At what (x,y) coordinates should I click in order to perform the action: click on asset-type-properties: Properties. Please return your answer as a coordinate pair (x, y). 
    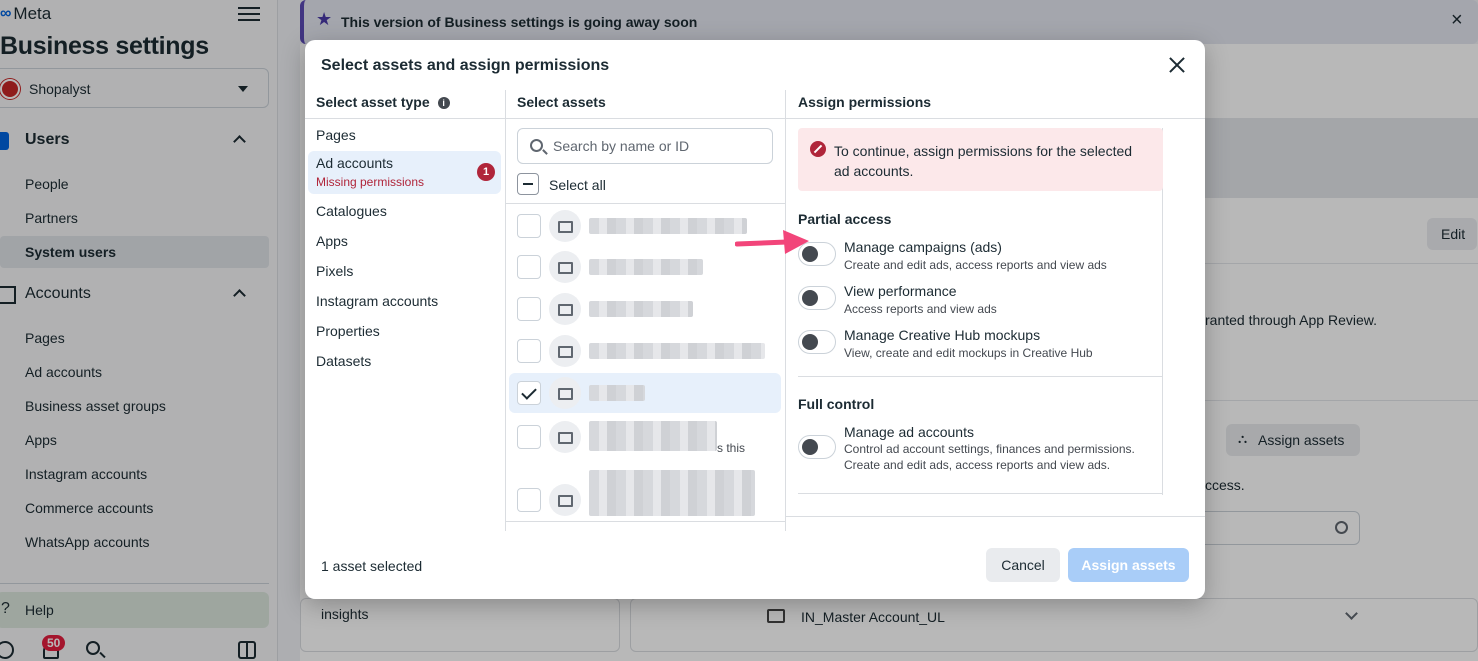
    Looking at the image, I should click on (405, 331).